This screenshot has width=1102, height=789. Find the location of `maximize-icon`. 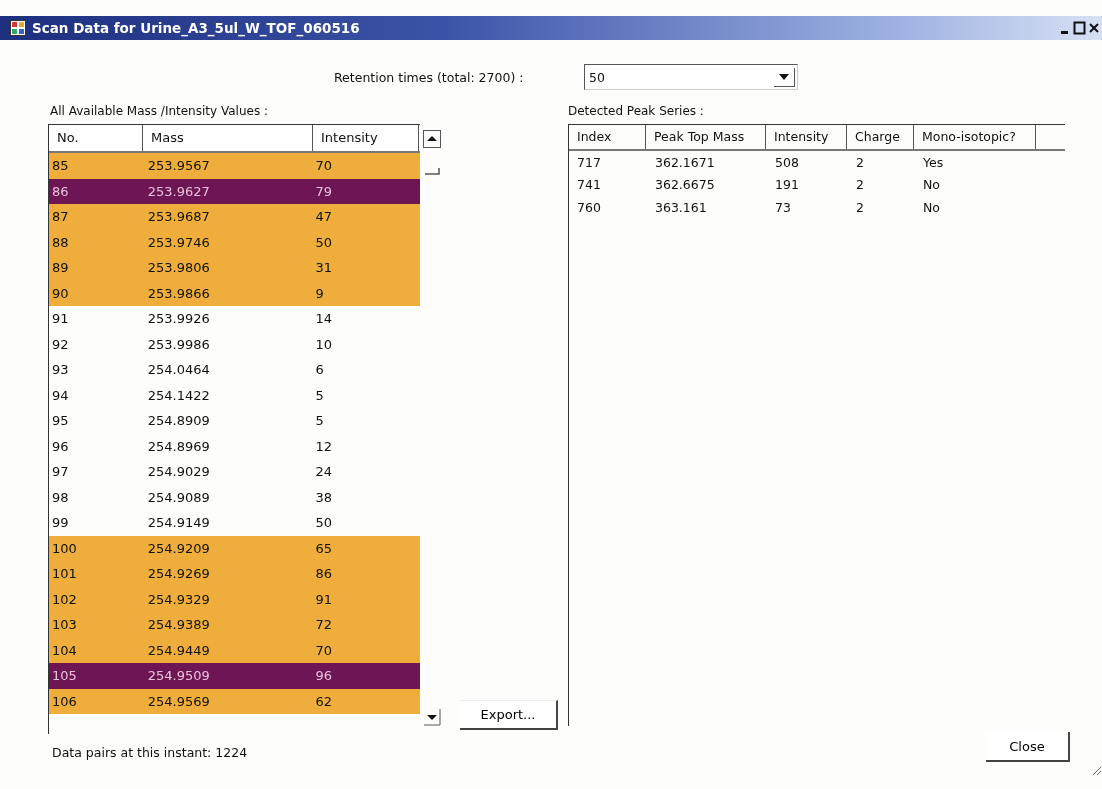

maximize-icon is located at coordinates (1079, 28).